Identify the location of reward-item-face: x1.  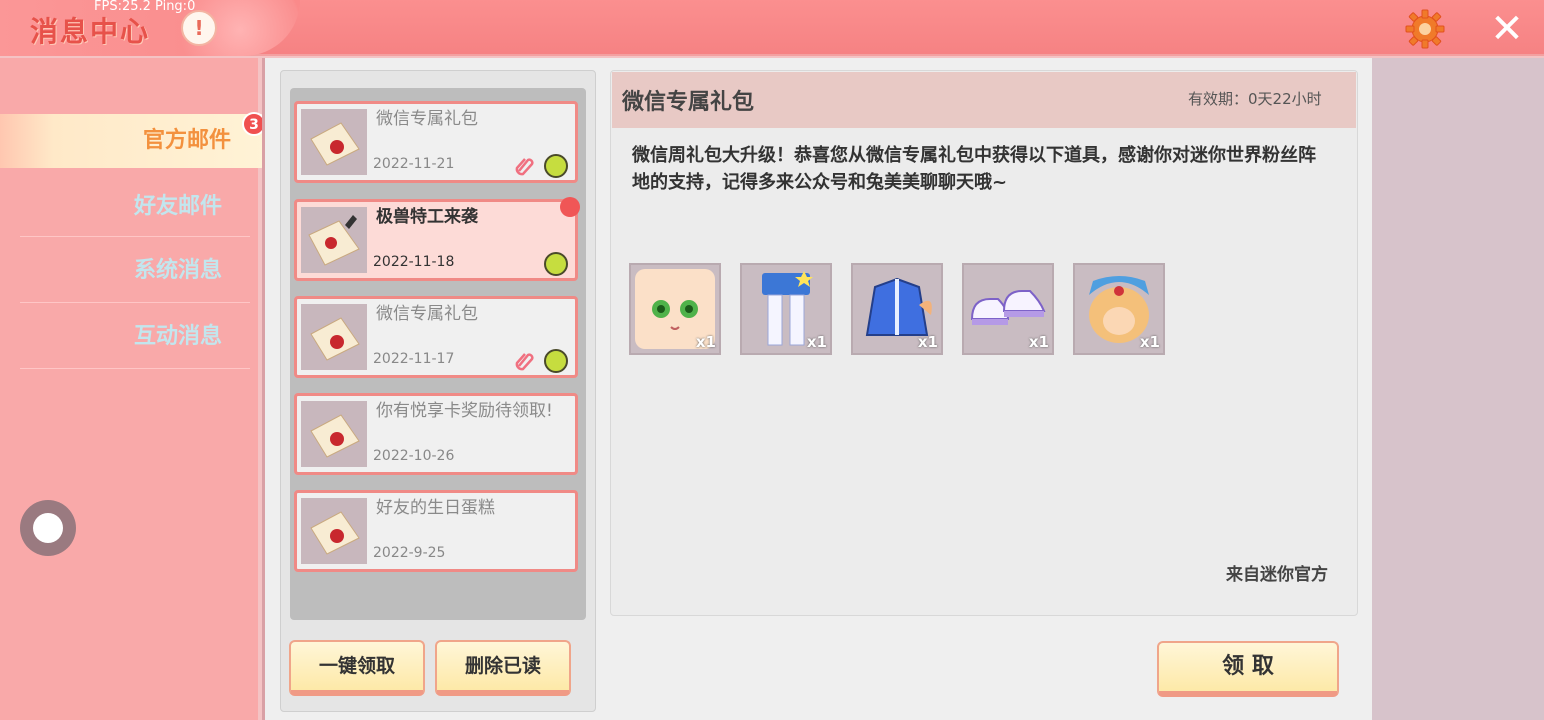
(675, 309).